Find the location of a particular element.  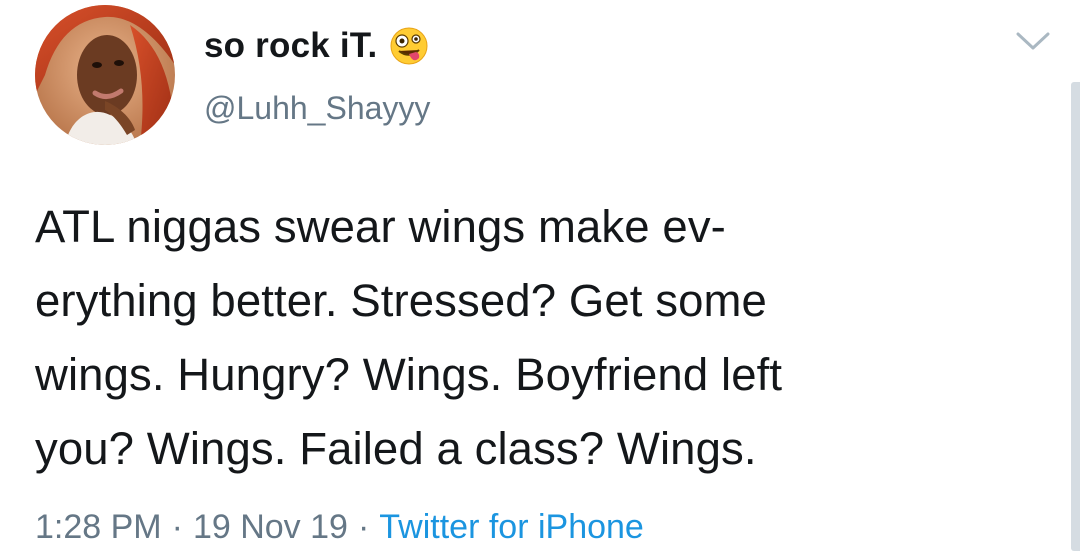

display-name-row: so rock iT. is located at coordinates (316, 46).